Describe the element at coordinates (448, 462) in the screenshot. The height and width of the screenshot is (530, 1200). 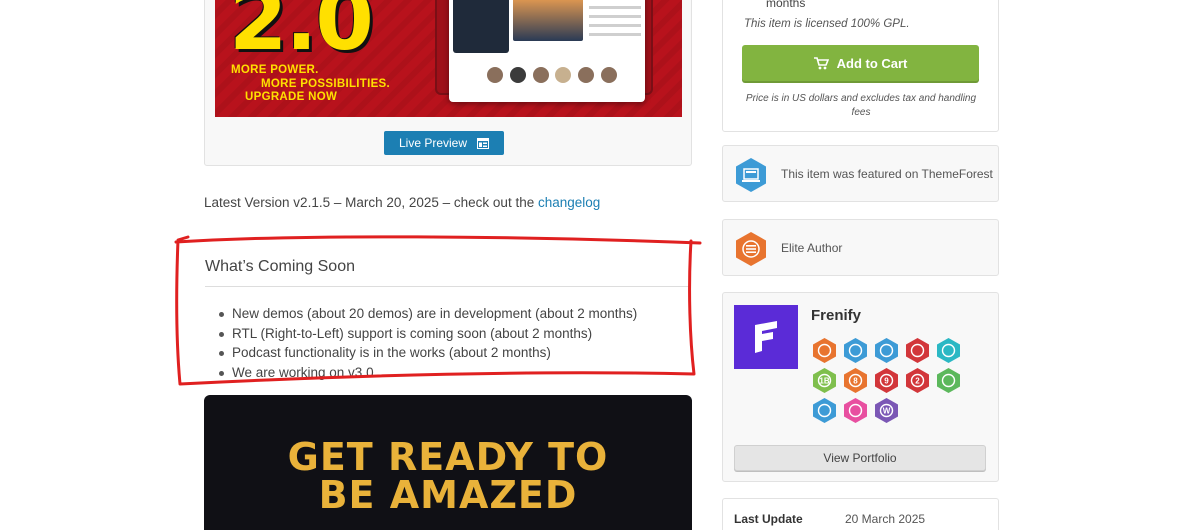
I see `promo-banner: GET READY TO BE AMAZED` at that location.